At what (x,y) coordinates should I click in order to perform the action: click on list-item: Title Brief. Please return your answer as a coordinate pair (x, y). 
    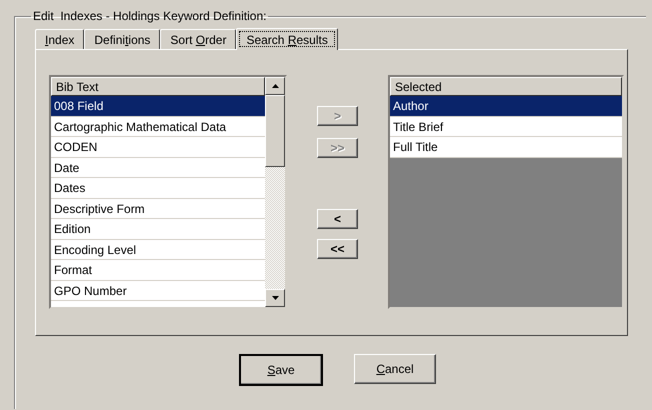
    Looking at the image, I should click on (506, 126).